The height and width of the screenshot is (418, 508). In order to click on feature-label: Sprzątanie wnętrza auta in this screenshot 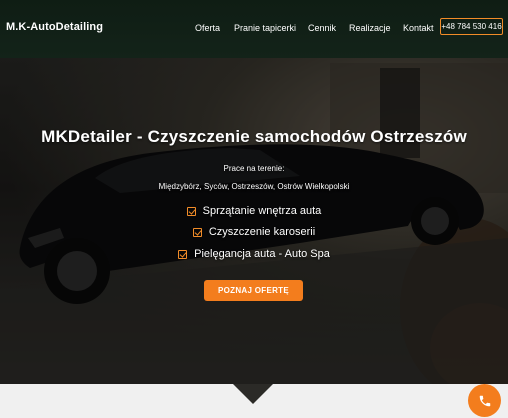, I will do `click(262, 211)`.